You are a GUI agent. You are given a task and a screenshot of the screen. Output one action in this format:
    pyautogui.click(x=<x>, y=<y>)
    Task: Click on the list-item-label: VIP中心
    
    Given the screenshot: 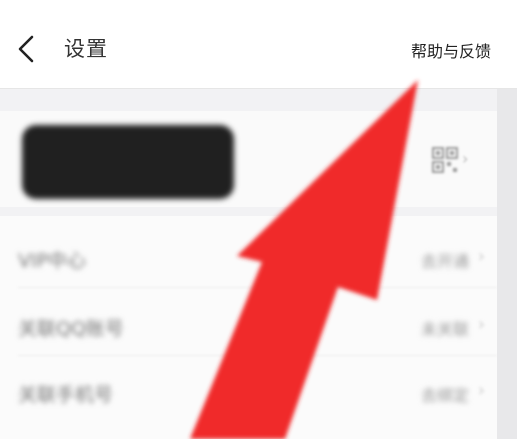 What is the action you would take?
    pyautogui.click(x=52, y=261)
    